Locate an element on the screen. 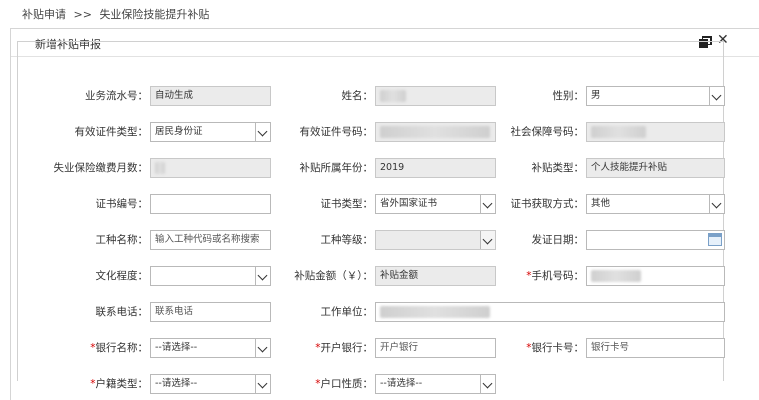 The height and width of the screenshot is (400, 759). bank-name-label-text: 银行名称： is located at coordinates (122, 348).